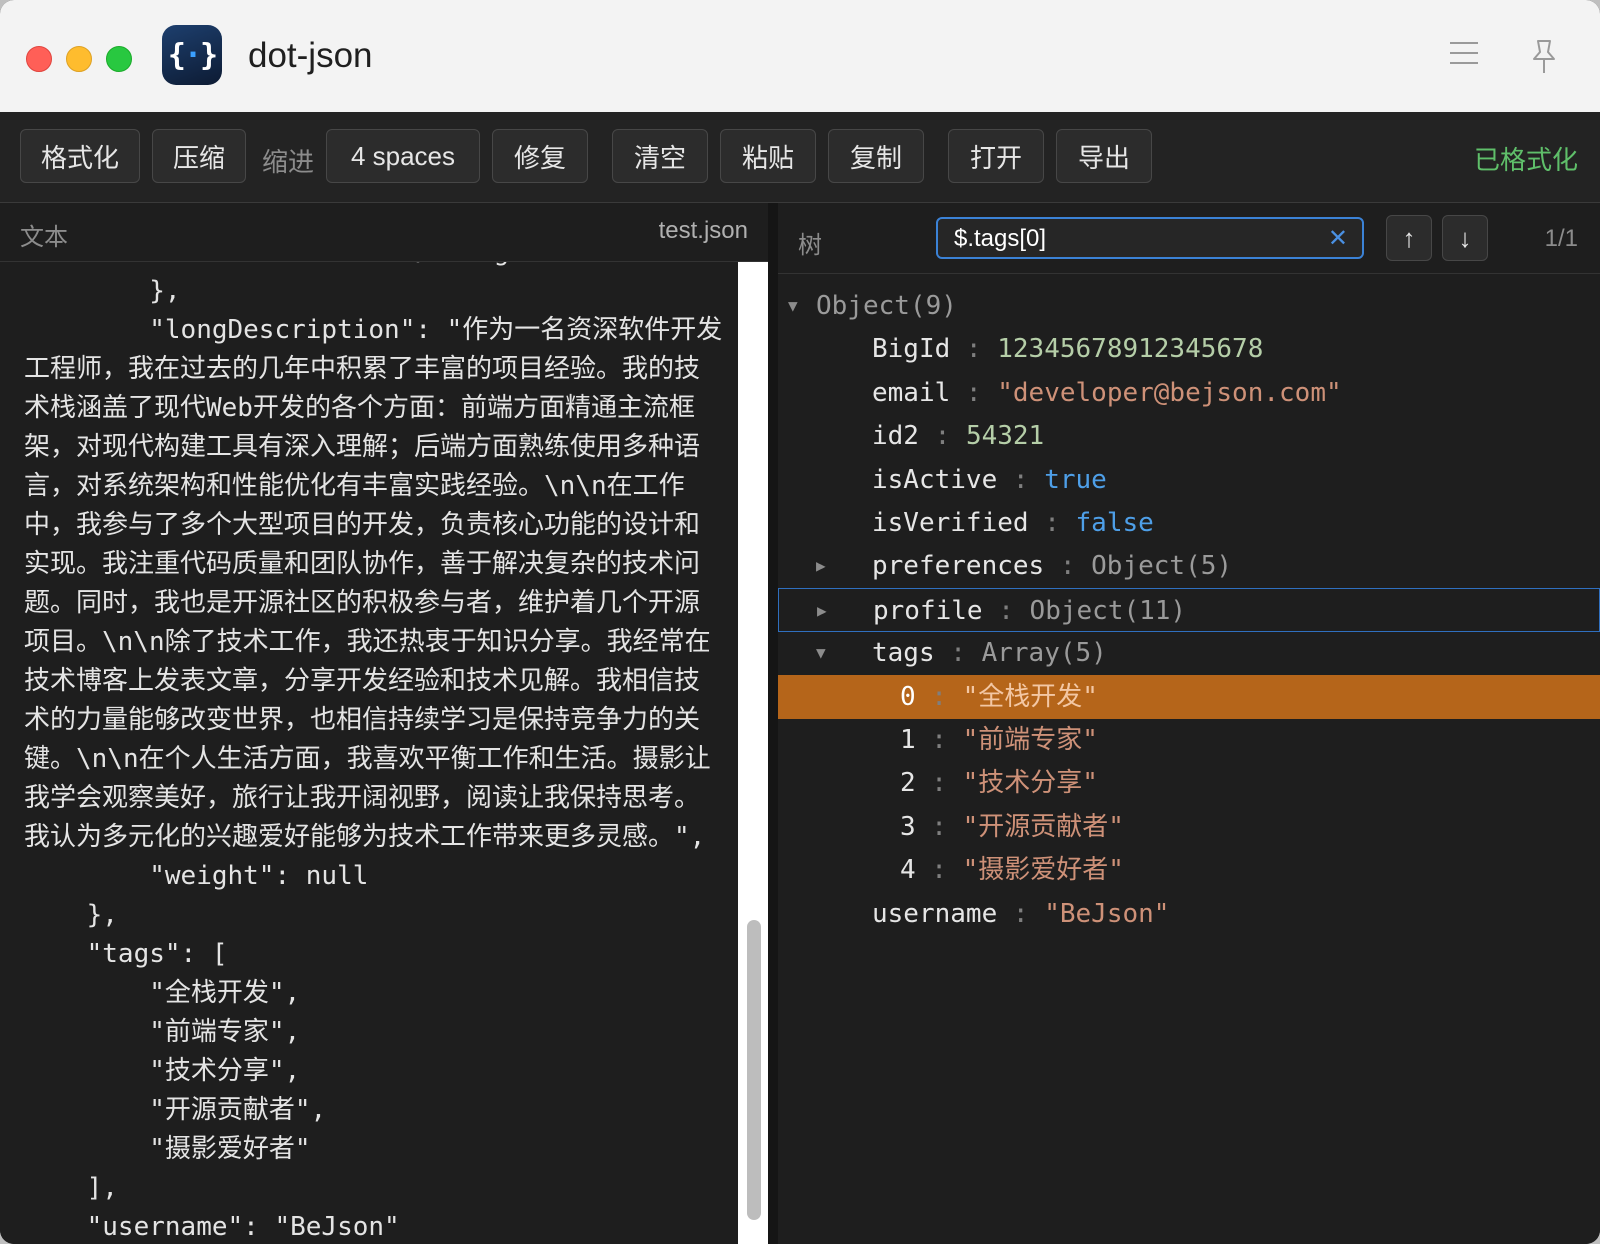 The width and height of the screenshot is (1600, 1244). What do you see at coordinates (935, 479) in the screenshot?
I see `tree-node-key: isActive` at bounding box center [935, 479].